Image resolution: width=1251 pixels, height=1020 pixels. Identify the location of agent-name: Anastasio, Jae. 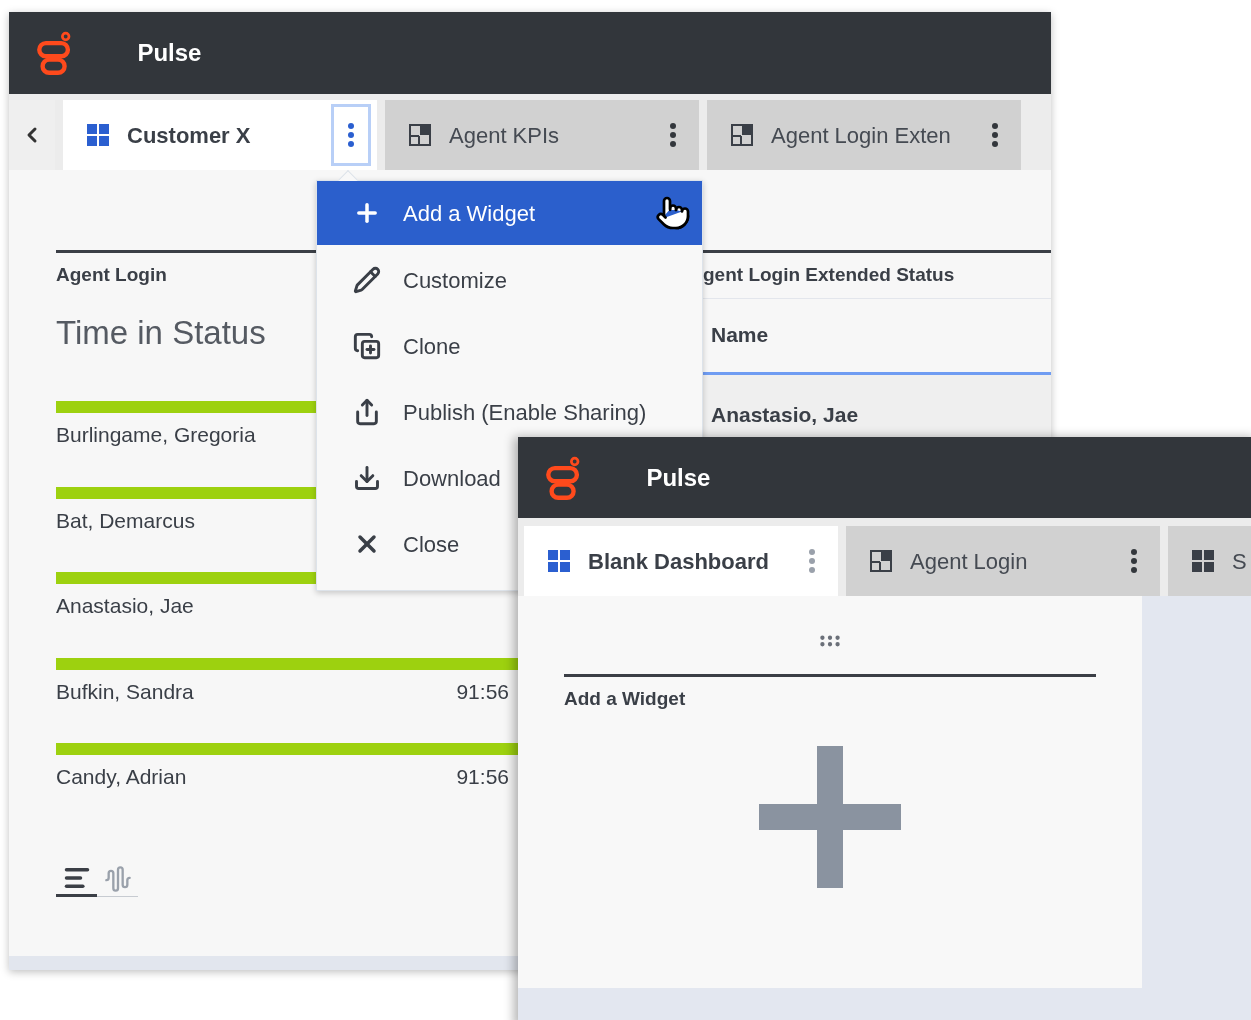
(125, 606).